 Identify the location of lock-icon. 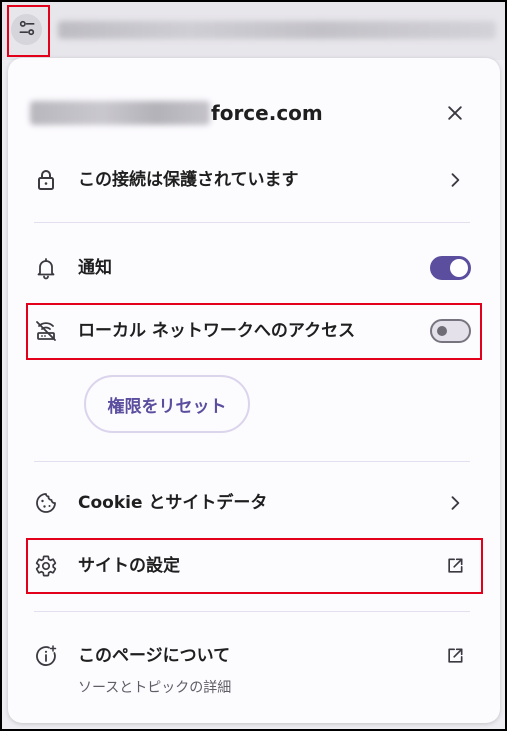
(46, 180).